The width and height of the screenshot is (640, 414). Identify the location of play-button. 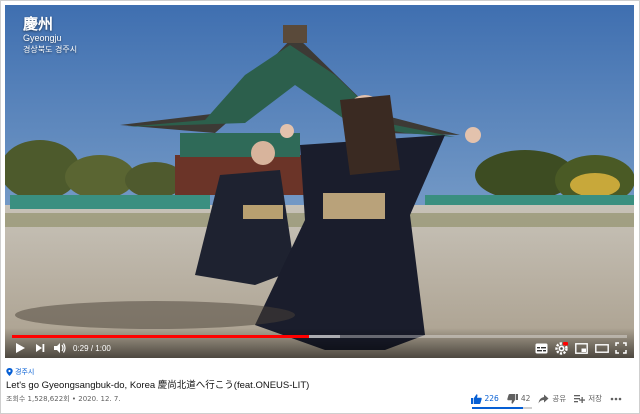
(20, 348).